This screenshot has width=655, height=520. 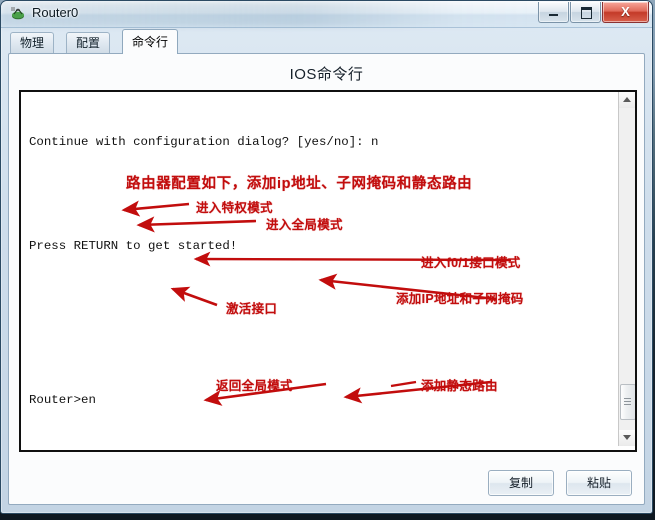 What do you see at coordinates (627, 402) in the screenshot?
I see `scrollbar-thumb` at bounding box center [627, 402].